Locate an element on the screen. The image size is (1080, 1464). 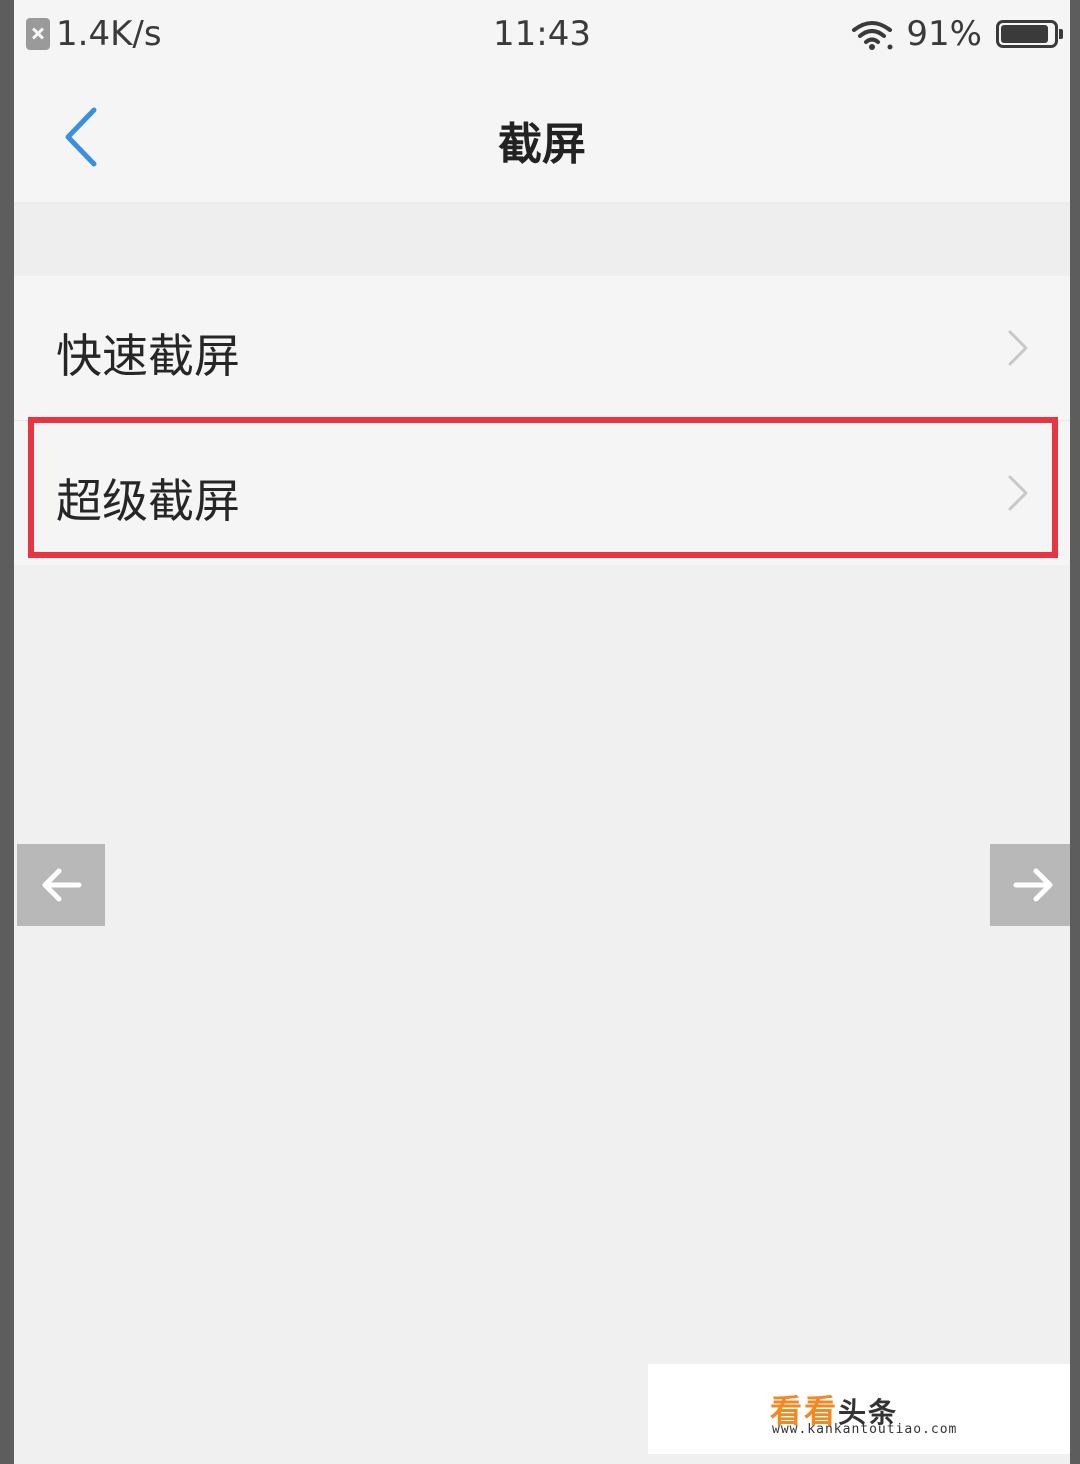
status-bar: 1.4K/s 11:43 91% is located at coordinates (542, 36).